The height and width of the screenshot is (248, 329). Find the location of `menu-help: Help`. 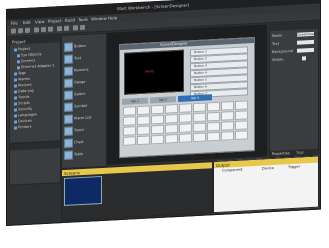

menu-help: Help is located at coordinates (112, 17).